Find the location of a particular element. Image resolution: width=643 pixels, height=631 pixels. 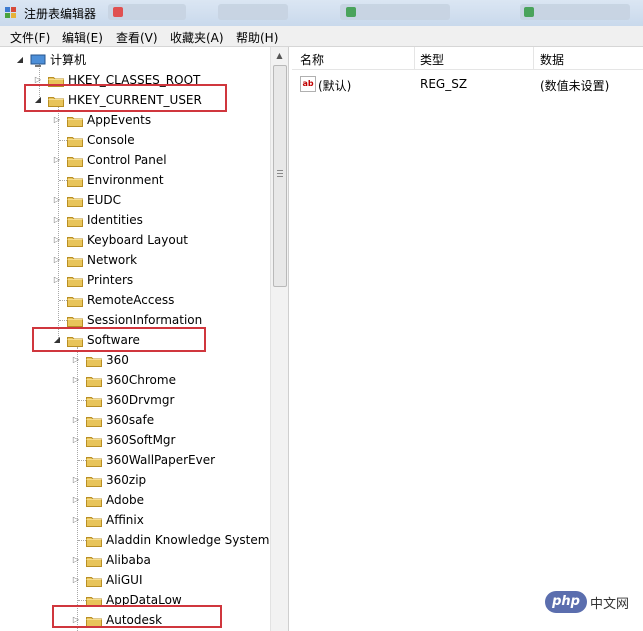

php-logo: php is located at coordinates (566, 602).